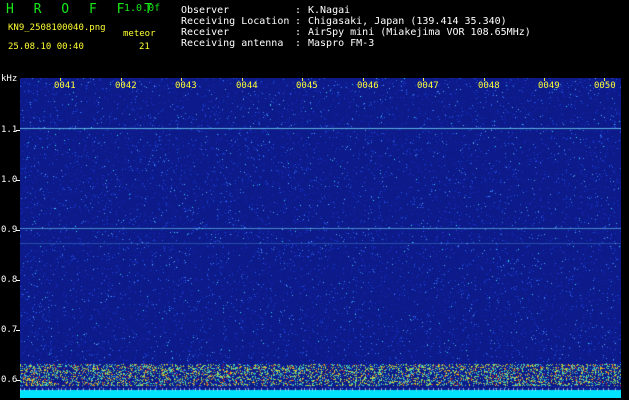 This screenshot has height=400, width=629. I want to click on app-version: 1.0.0f, so click(142, 8).